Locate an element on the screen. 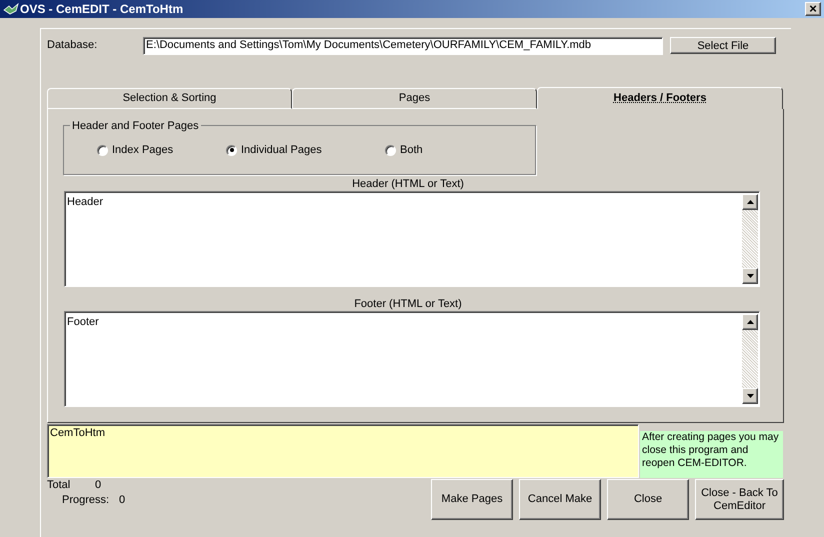 This screenshot has height=537, width=824. database-field: E:\Documents and Settings\Tom\My Documents\Cemetery\OURFAMILY\CEM_FAMILY.mdb is located at coordinates (403, 46).